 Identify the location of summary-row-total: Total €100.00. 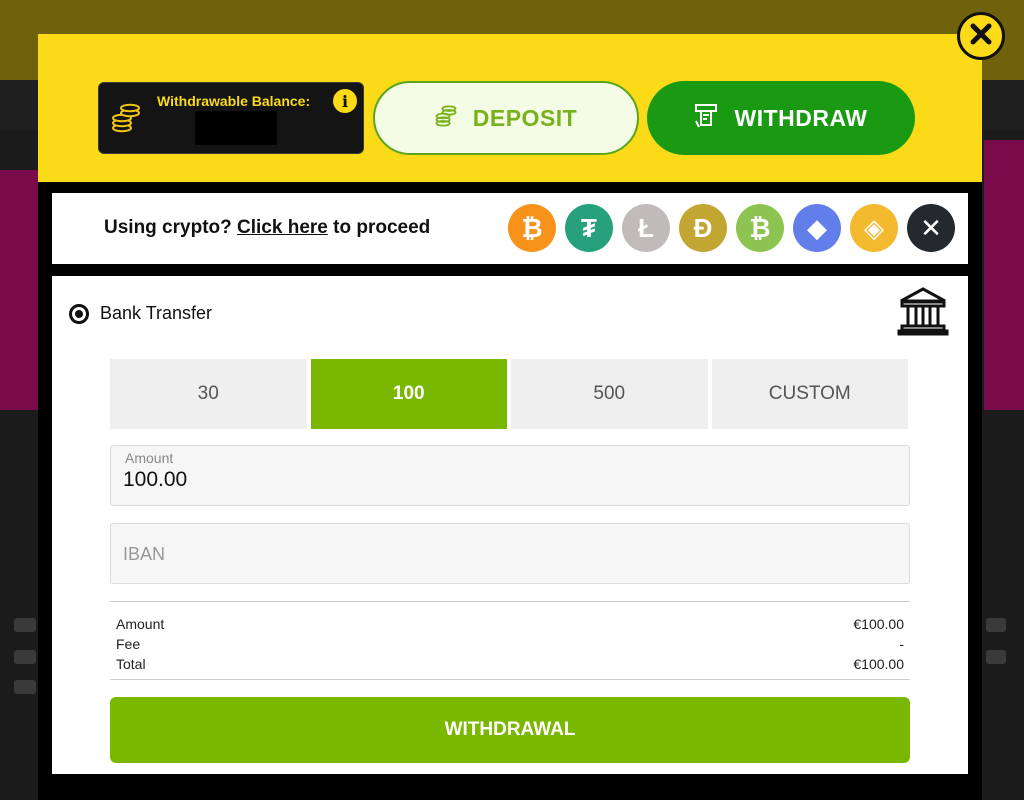
(510, 664).